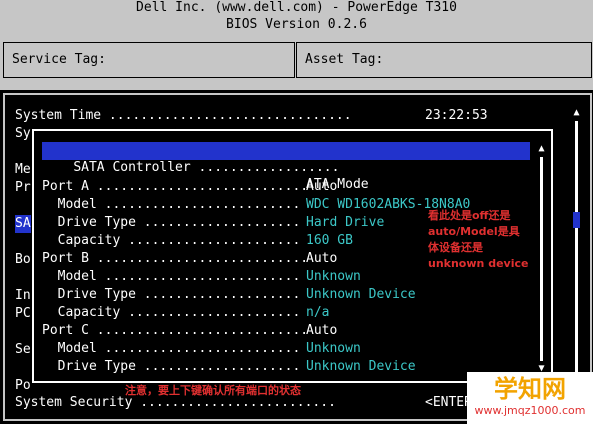  What do you see at coordinates (318, 312) in the screenshot?
I see `port-setting-value: n/a` at bounding box center [318, 312].